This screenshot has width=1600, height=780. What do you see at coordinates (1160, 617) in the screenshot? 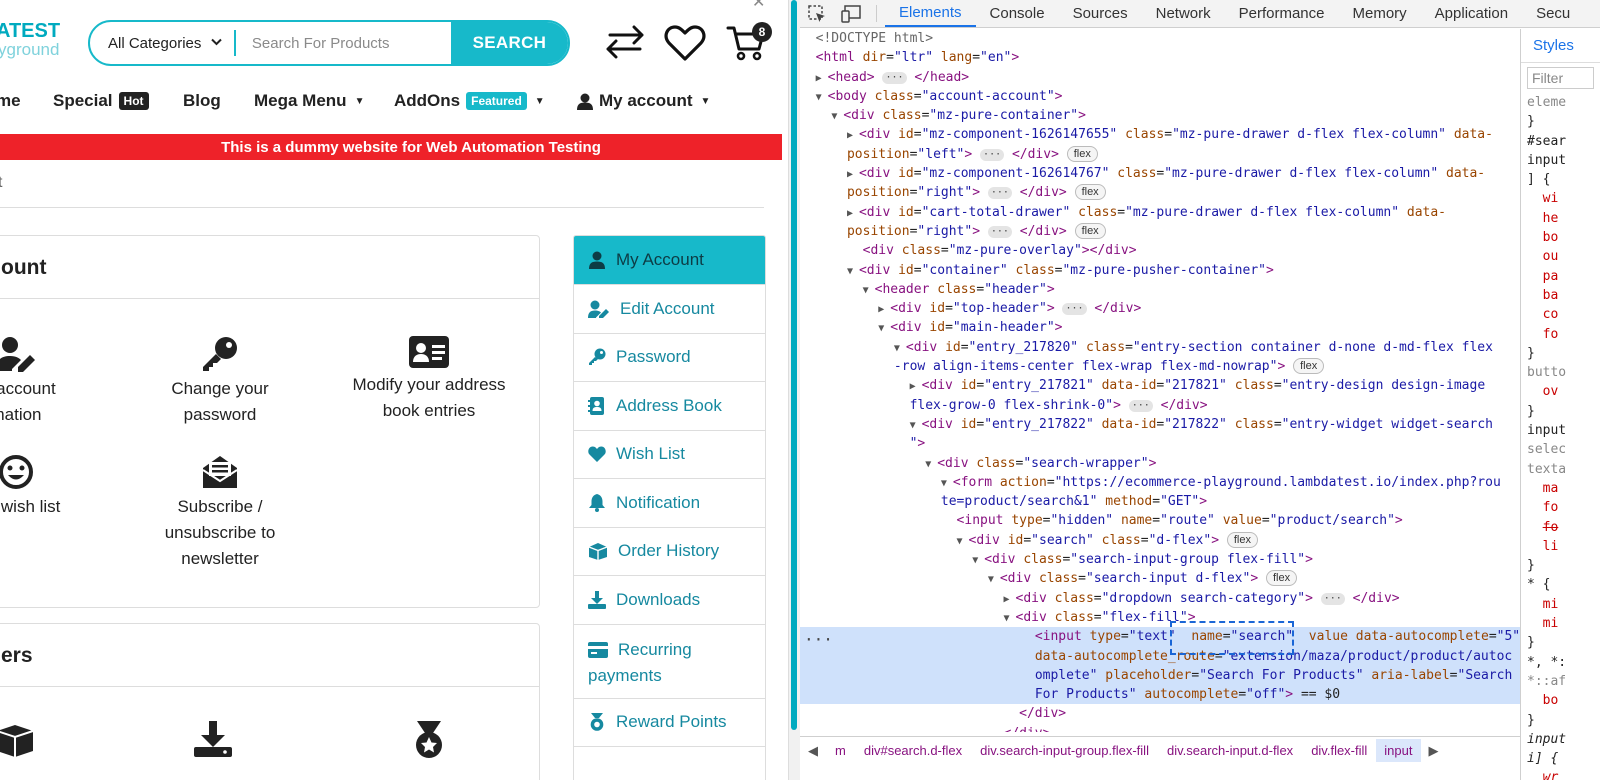
I see `dom-node-line: ▼ <div class="flex-fill">` at bounding box center [1160, 617].